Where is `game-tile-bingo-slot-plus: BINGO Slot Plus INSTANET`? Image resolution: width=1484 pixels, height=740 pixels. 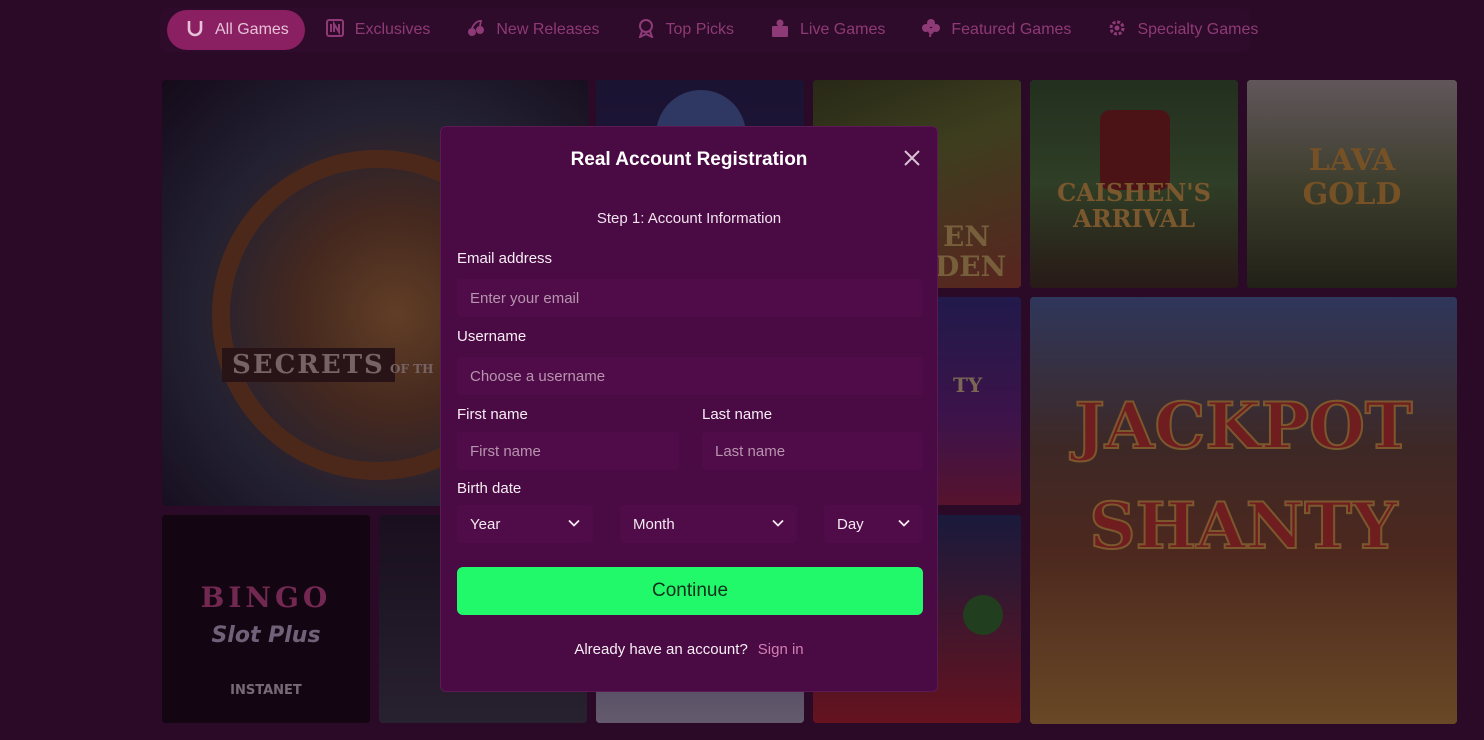 game-tile-bingo-slot-plus: BINGO Slot Plus INSTANET is located at coordinates (266, 619).